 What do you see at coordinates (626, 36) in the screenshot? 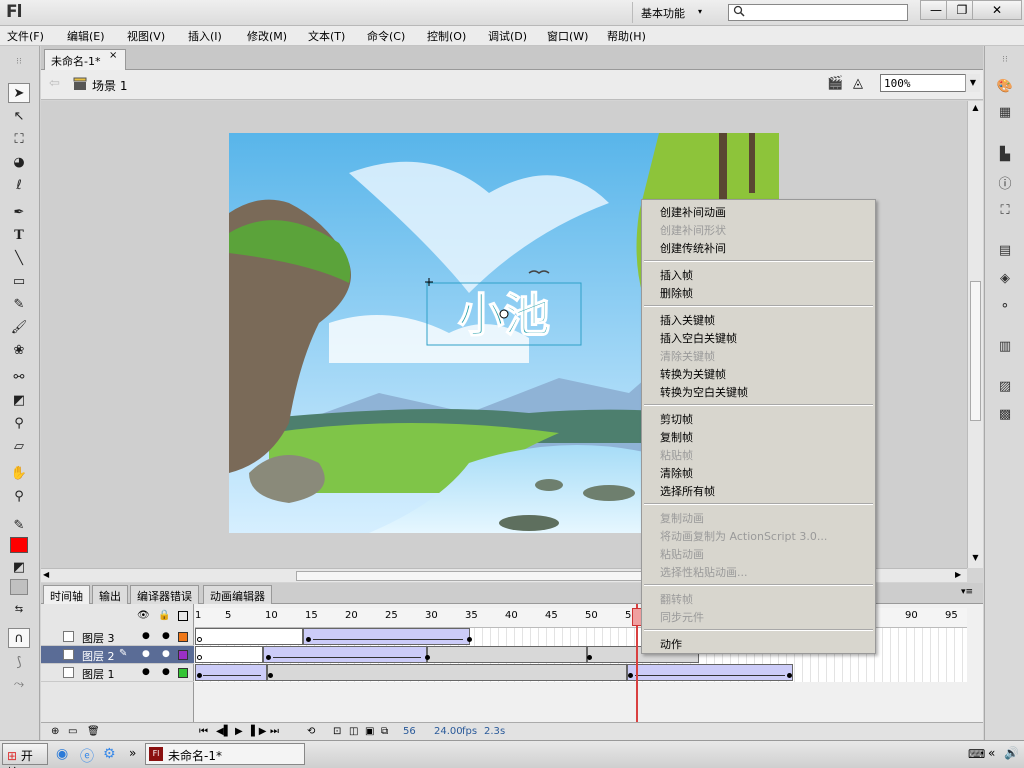
I see `menu-help: 帮助(H)` at bounding box center [626, 36].